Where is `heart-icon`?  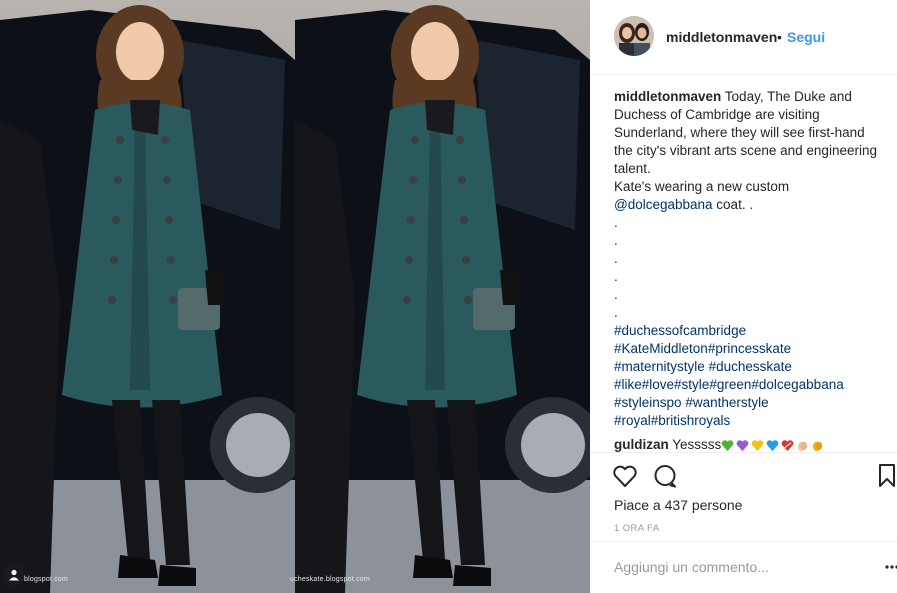
heart-icon is located at coordinates (625, 476).